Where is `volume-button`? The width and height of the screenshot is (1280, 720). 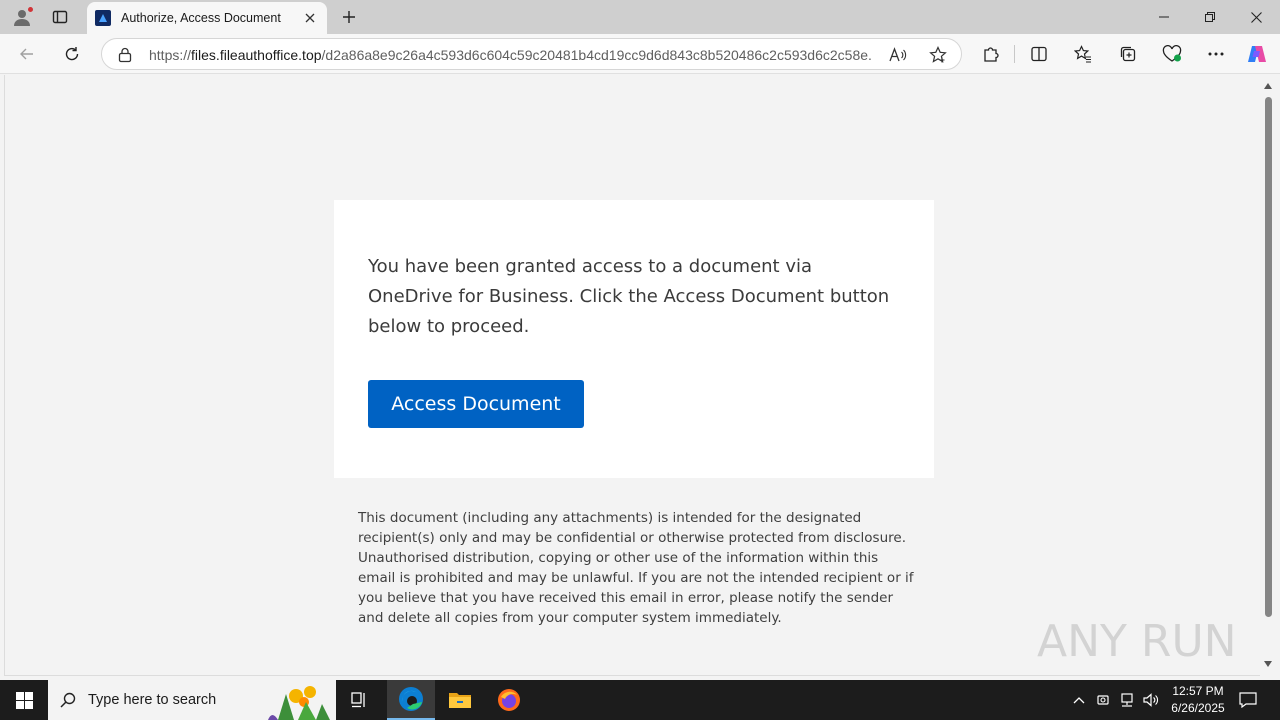
volume-button is located at coordinates (1151, 700).